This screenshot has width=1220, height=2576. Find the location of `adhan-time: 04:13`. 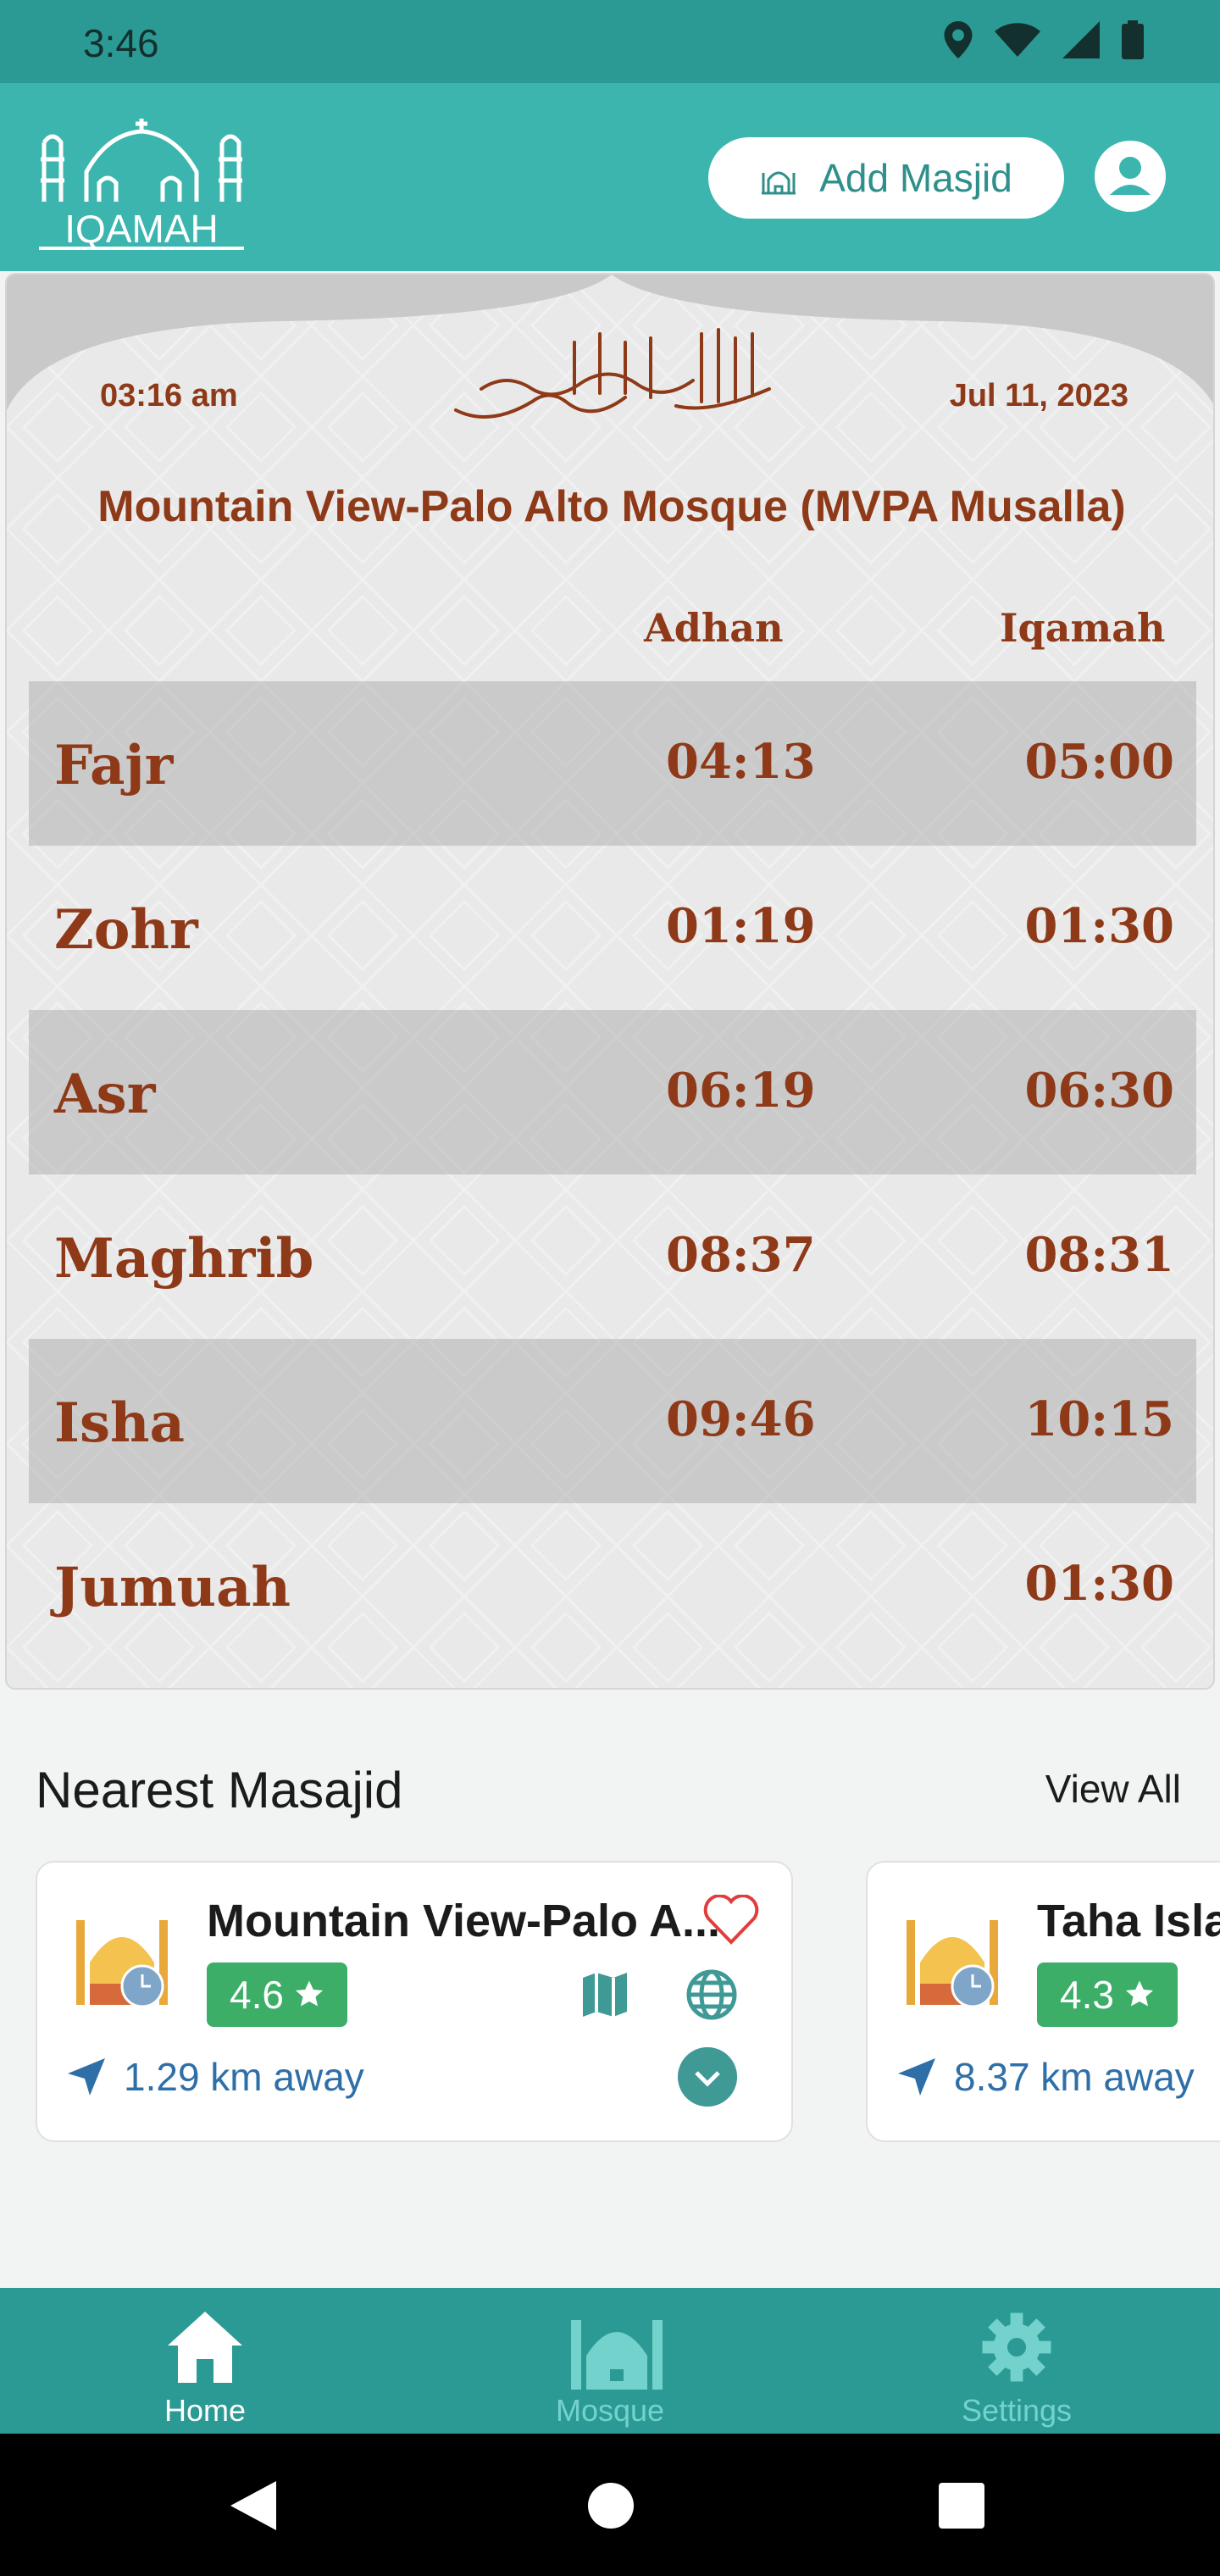

adhan-time: 04:13 is located at coordinates (741, 762).